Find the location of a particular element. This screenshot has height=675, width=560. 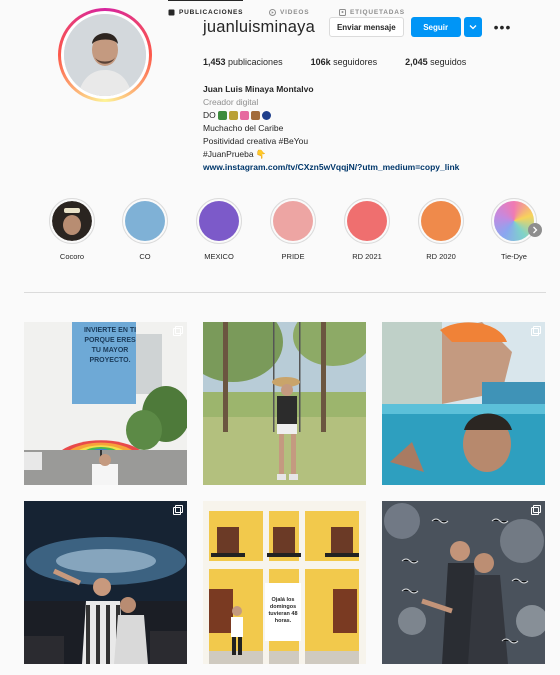

bio-line-positividad: Positividad creativa #BeYou is located at coordinates (256, 141).